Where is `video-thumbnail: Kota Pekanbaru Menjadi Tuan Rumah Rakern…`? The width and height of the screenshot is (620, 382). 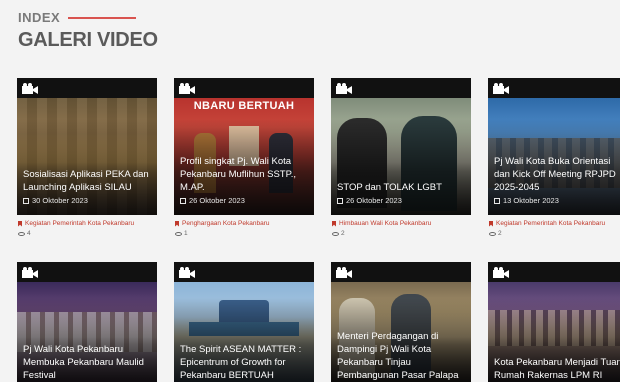 video-thumbnail: Kota Pekanbaru Menjadi Tuan Rumah Rakern… is located at coordinates (554, 322).